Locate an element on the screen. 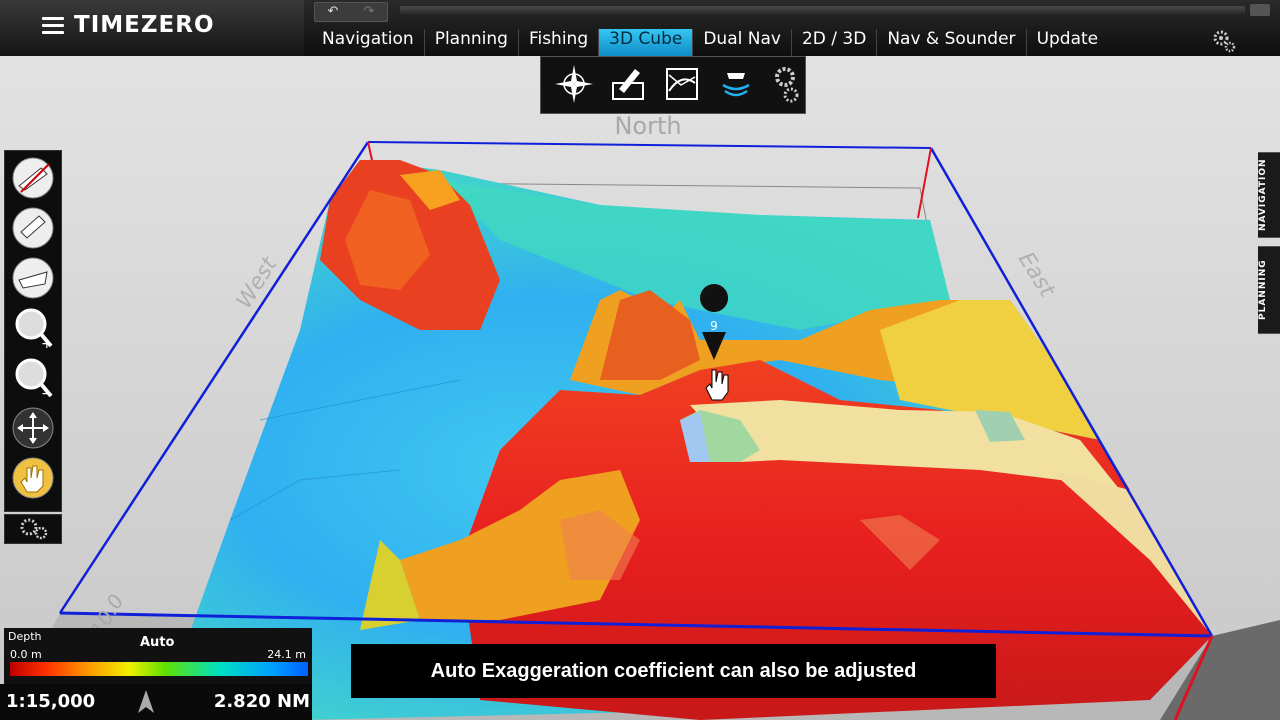  tab-fishing: Fishing is located at coordinates (559, 42).